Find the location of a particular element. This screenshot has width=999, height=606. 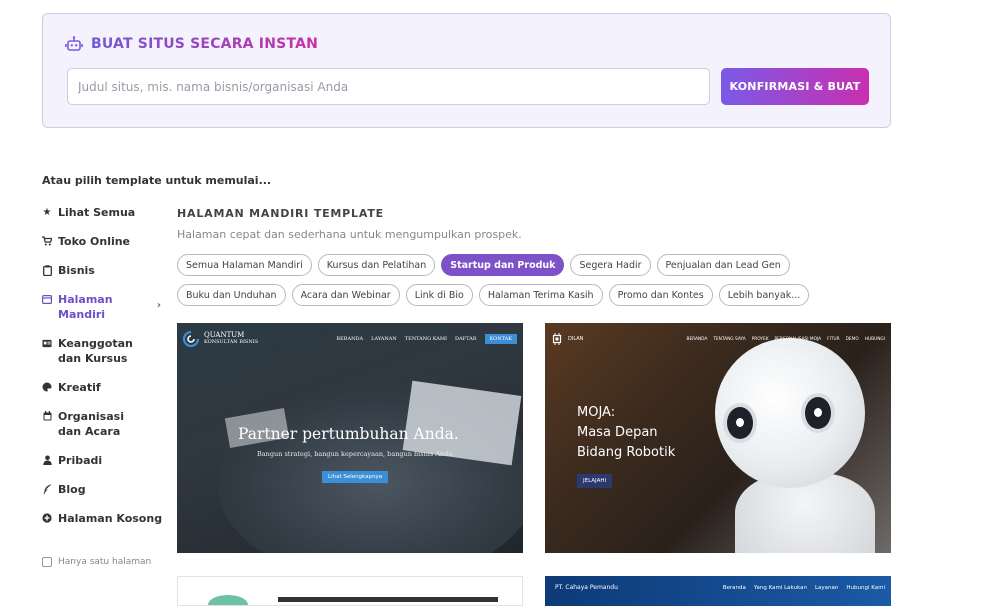

hero-line: Masa Depan is located at coordinates (617, 432).